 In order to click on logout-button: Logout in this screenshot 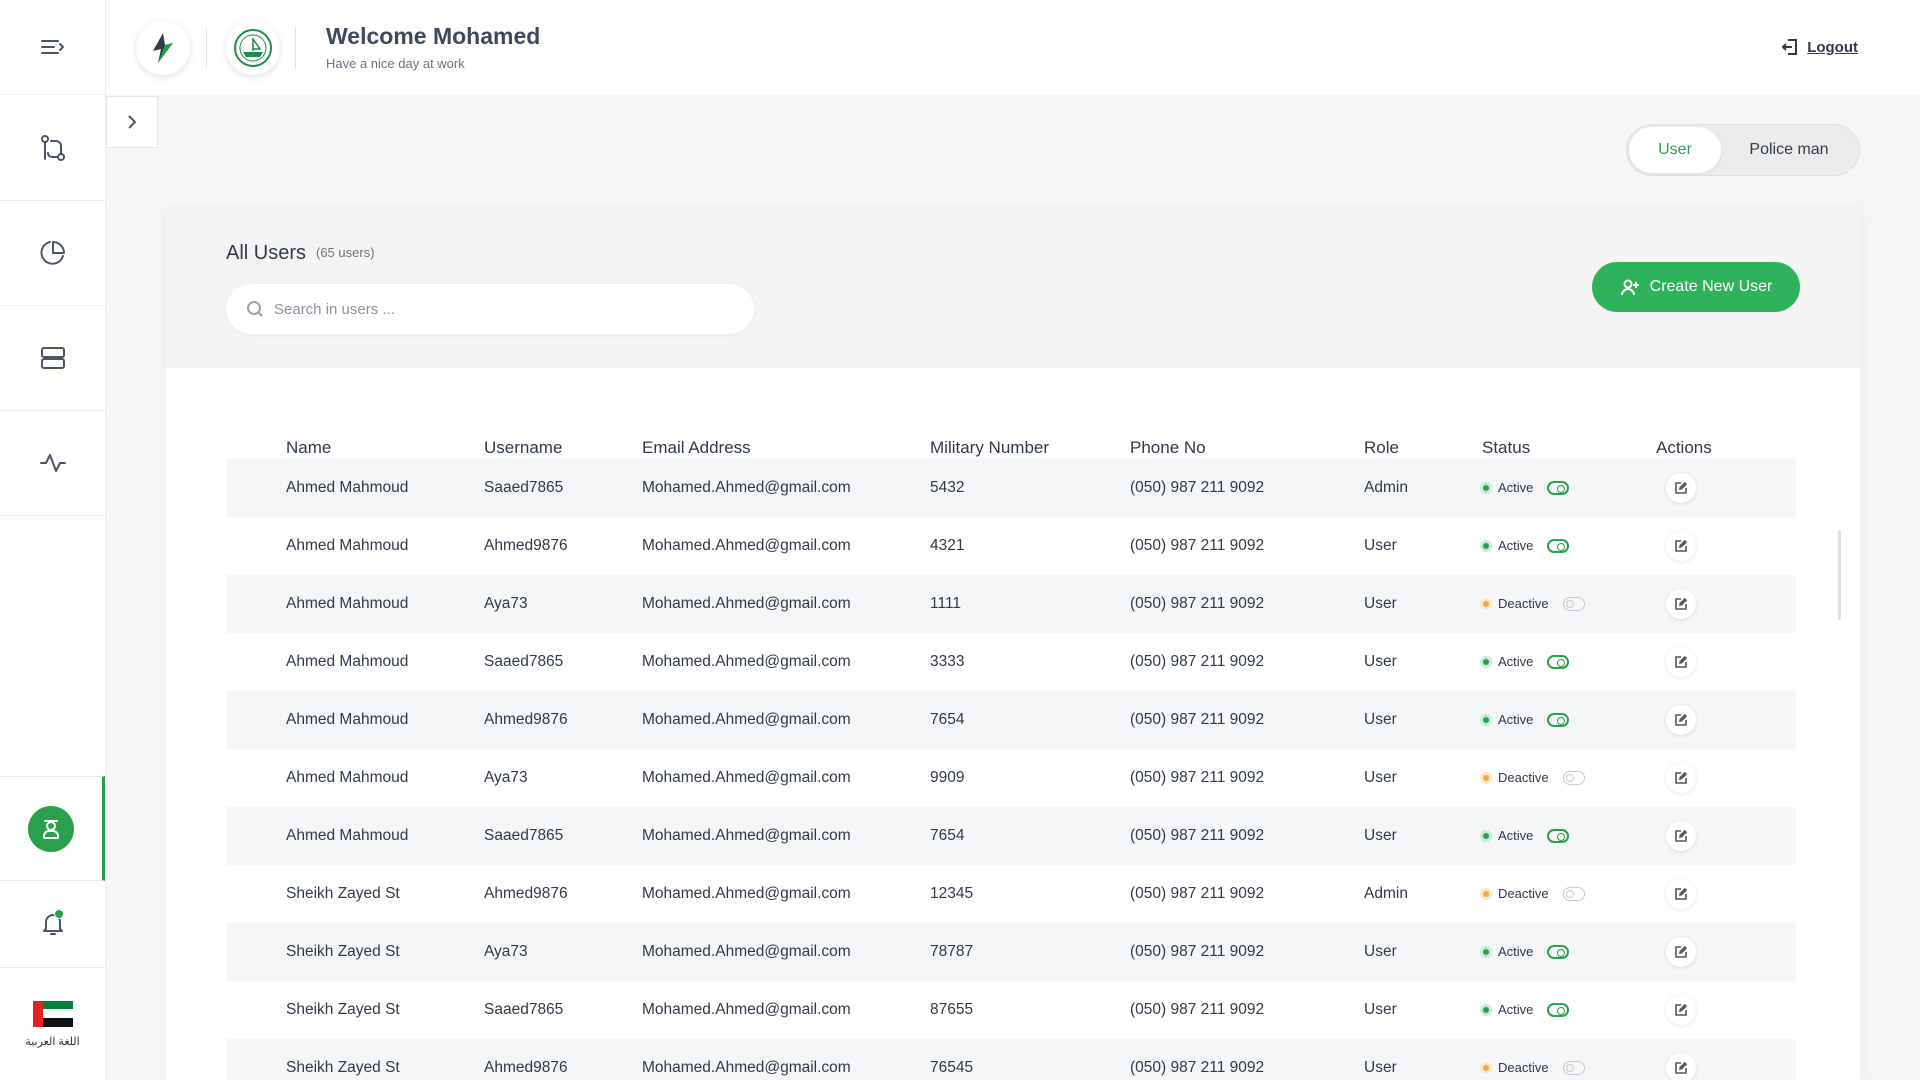, I will do `click(1819, 47)`.